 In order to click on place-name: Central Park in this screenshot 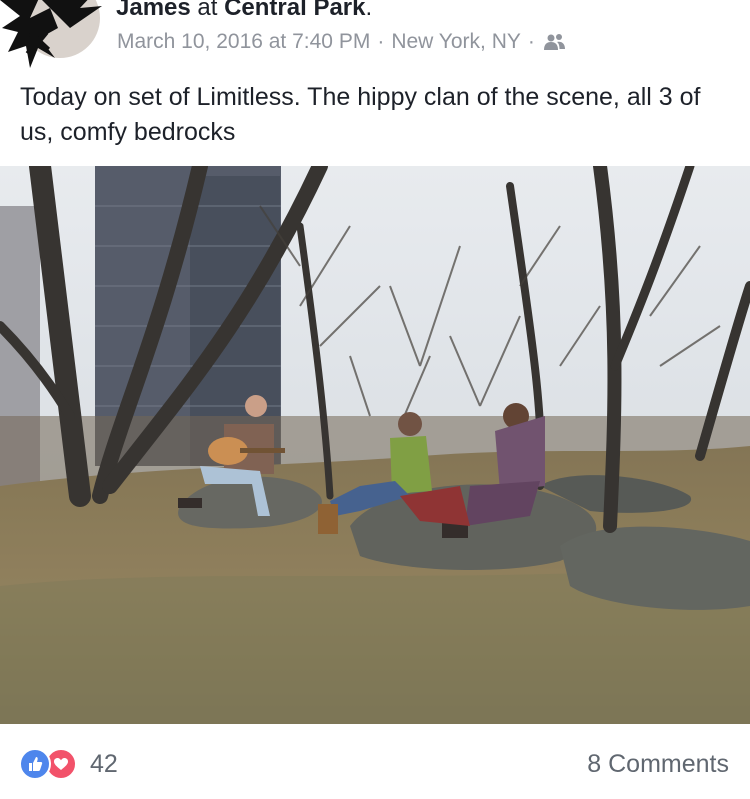, I will do `click(294, 10)`.